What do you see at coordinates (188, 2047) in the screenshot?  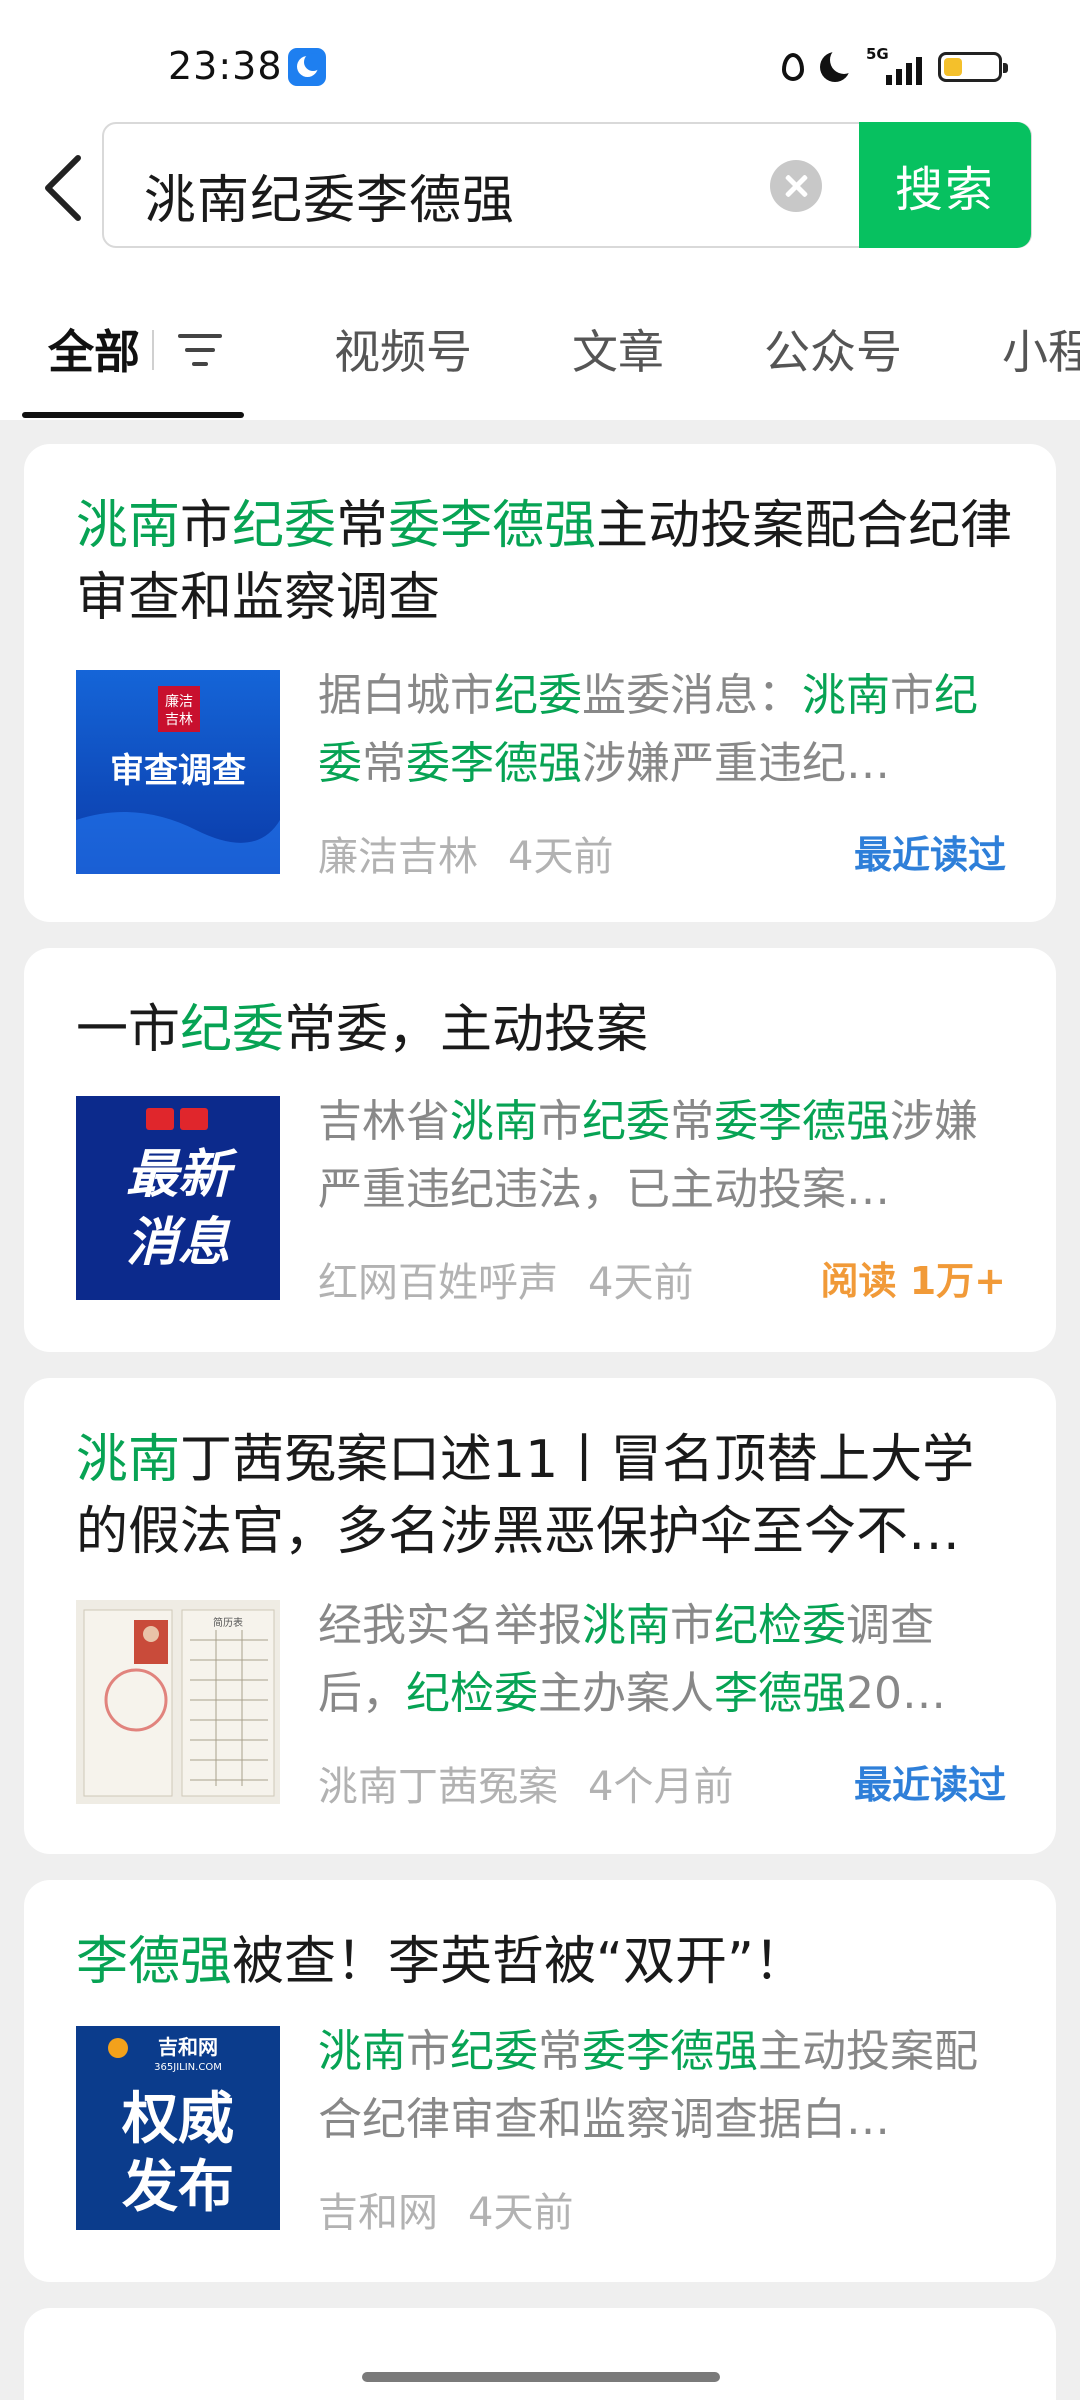 I see `thumb-text: 吉和网` at bounding box center [188, 2047].